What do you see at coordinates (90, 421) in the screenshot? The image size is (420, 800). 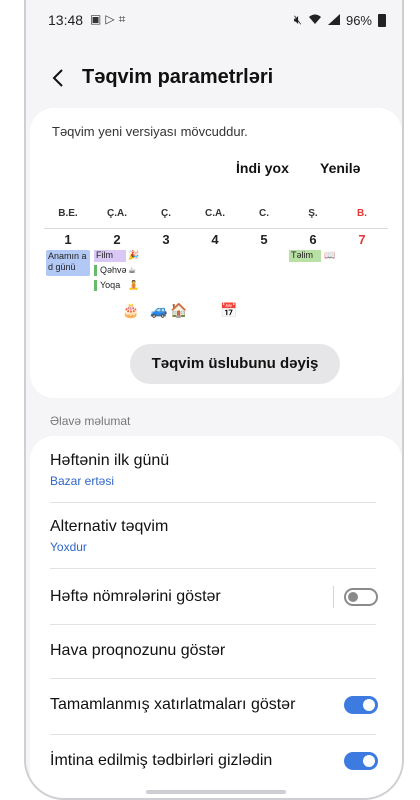 I see `section-label: Əlavə məlumat` at bounding box center [90, 421].